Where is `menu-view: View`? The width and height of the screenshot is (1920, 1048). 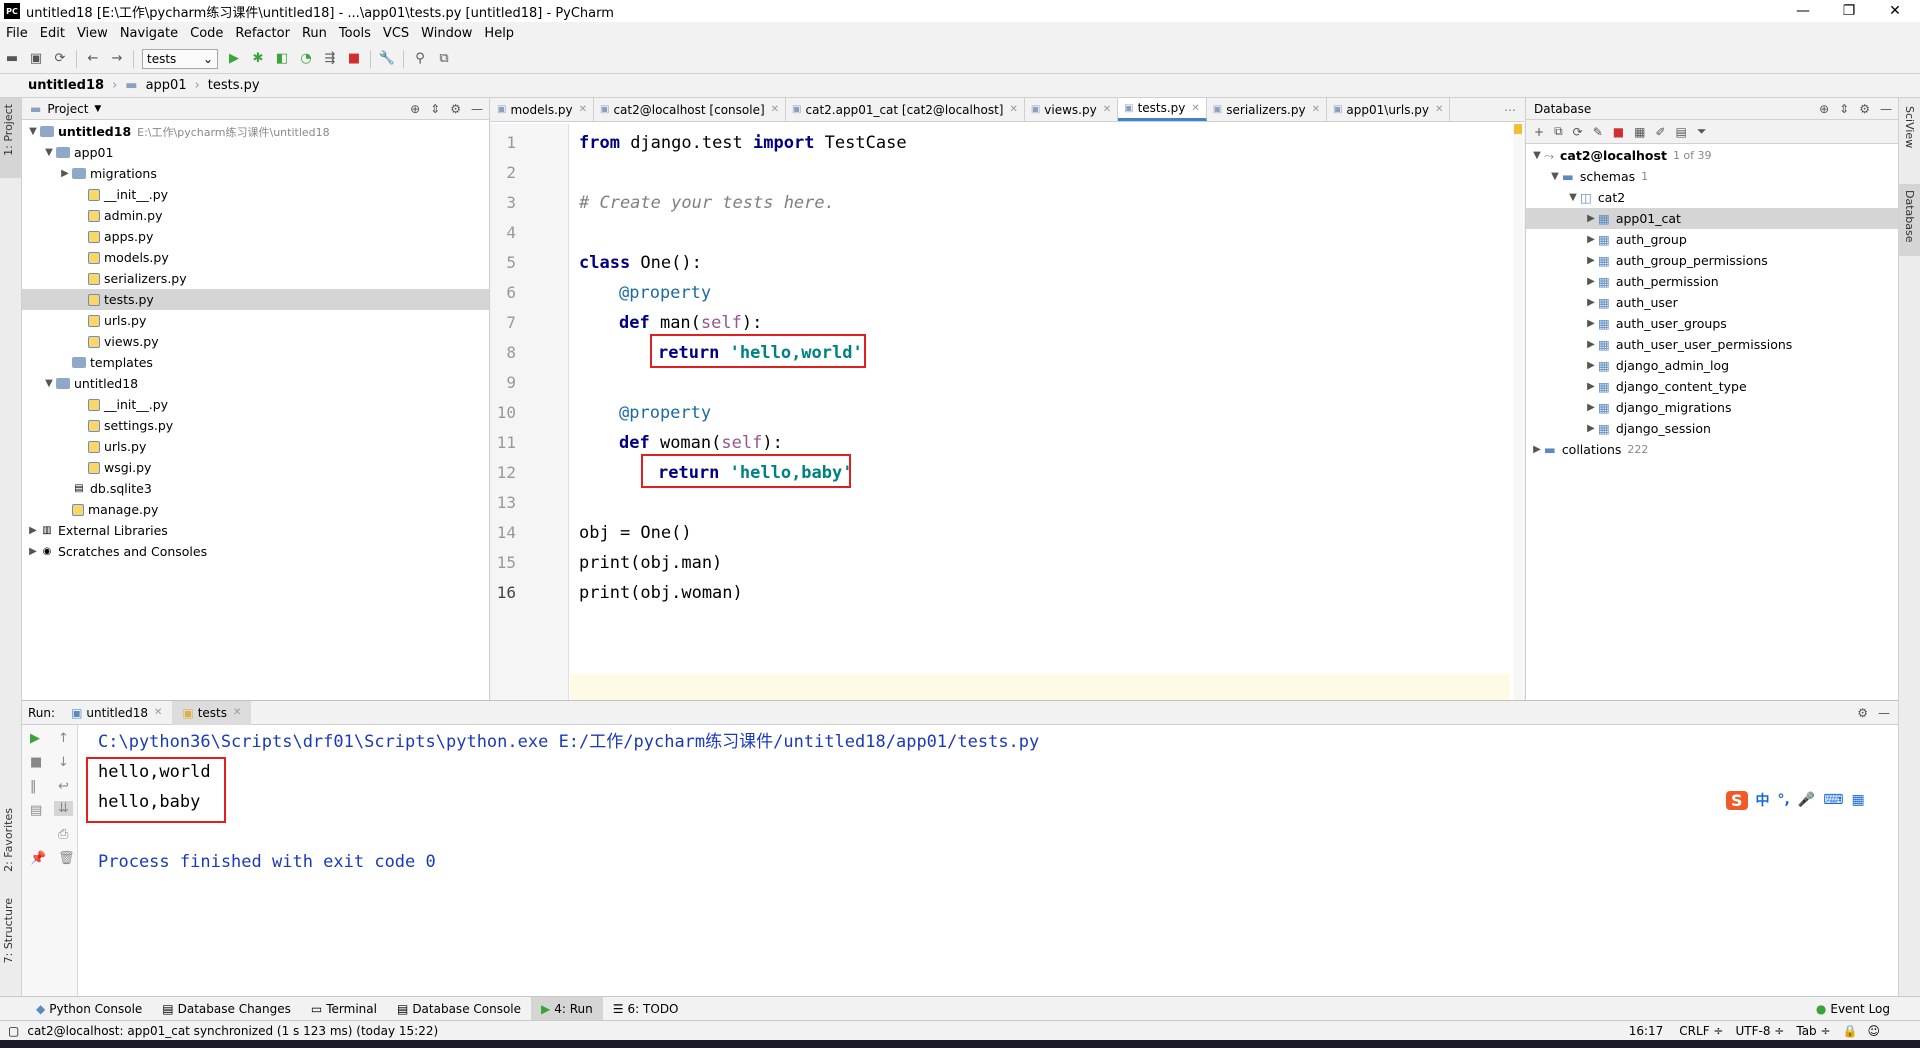 menu-view: View is located at coordinates (92, 33).